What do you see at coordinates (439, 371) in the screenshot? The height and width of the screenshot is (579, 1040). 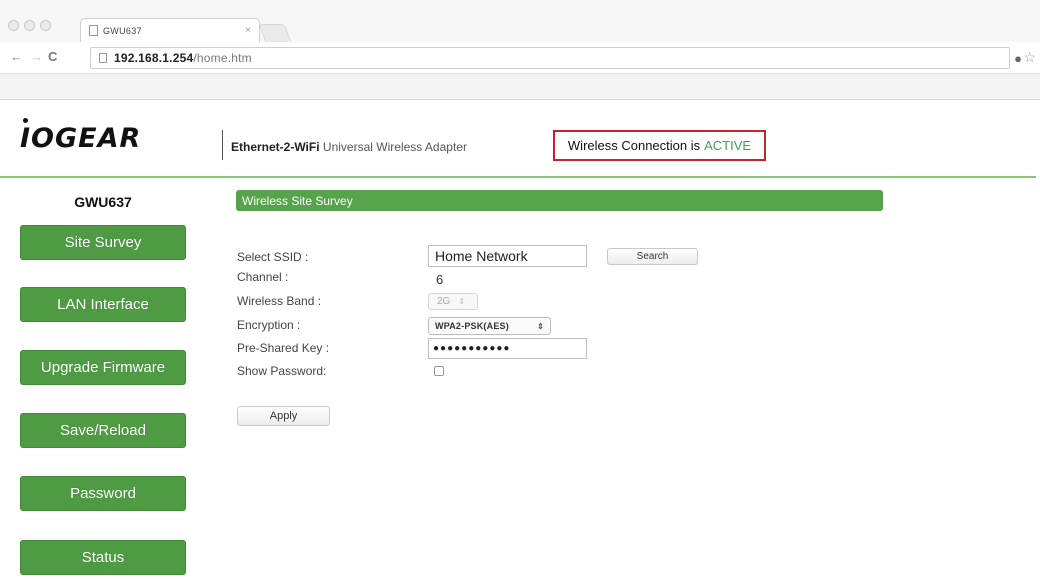 I see `show-password-checkbox` at bounding box center [439, 371].